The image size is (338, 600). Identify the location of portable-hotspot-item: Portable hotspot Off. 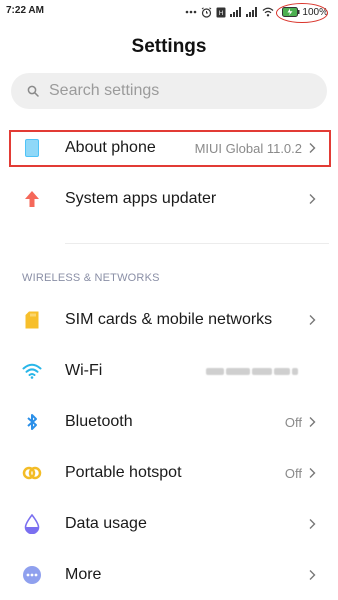
(169, 473).